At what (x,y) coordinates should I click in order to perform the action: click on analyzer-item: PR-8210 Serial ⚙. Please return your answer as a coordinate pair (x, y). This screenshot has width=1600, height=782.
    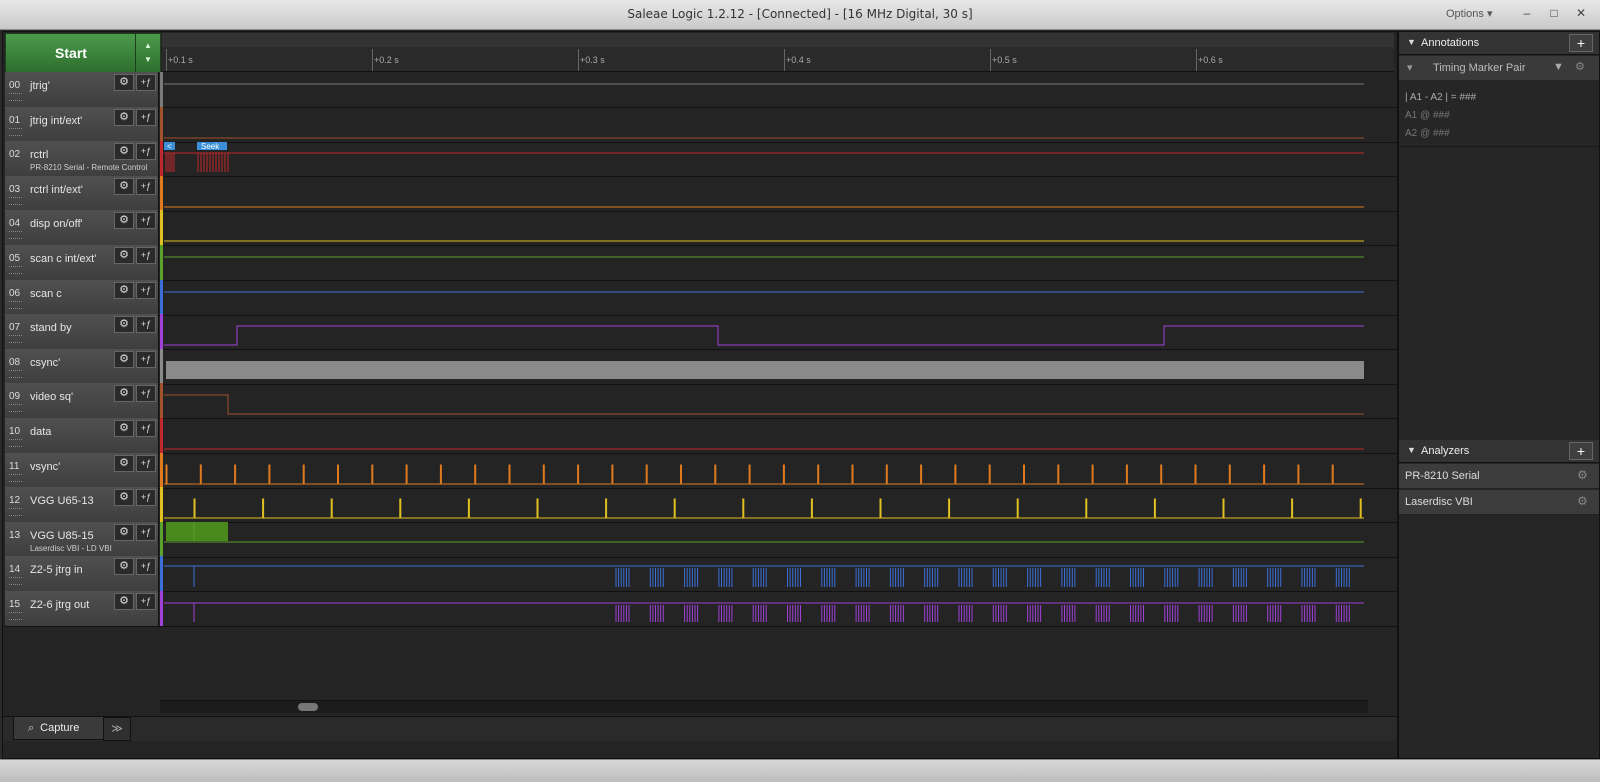
    Looking at the image, I should click on (1499, 476).